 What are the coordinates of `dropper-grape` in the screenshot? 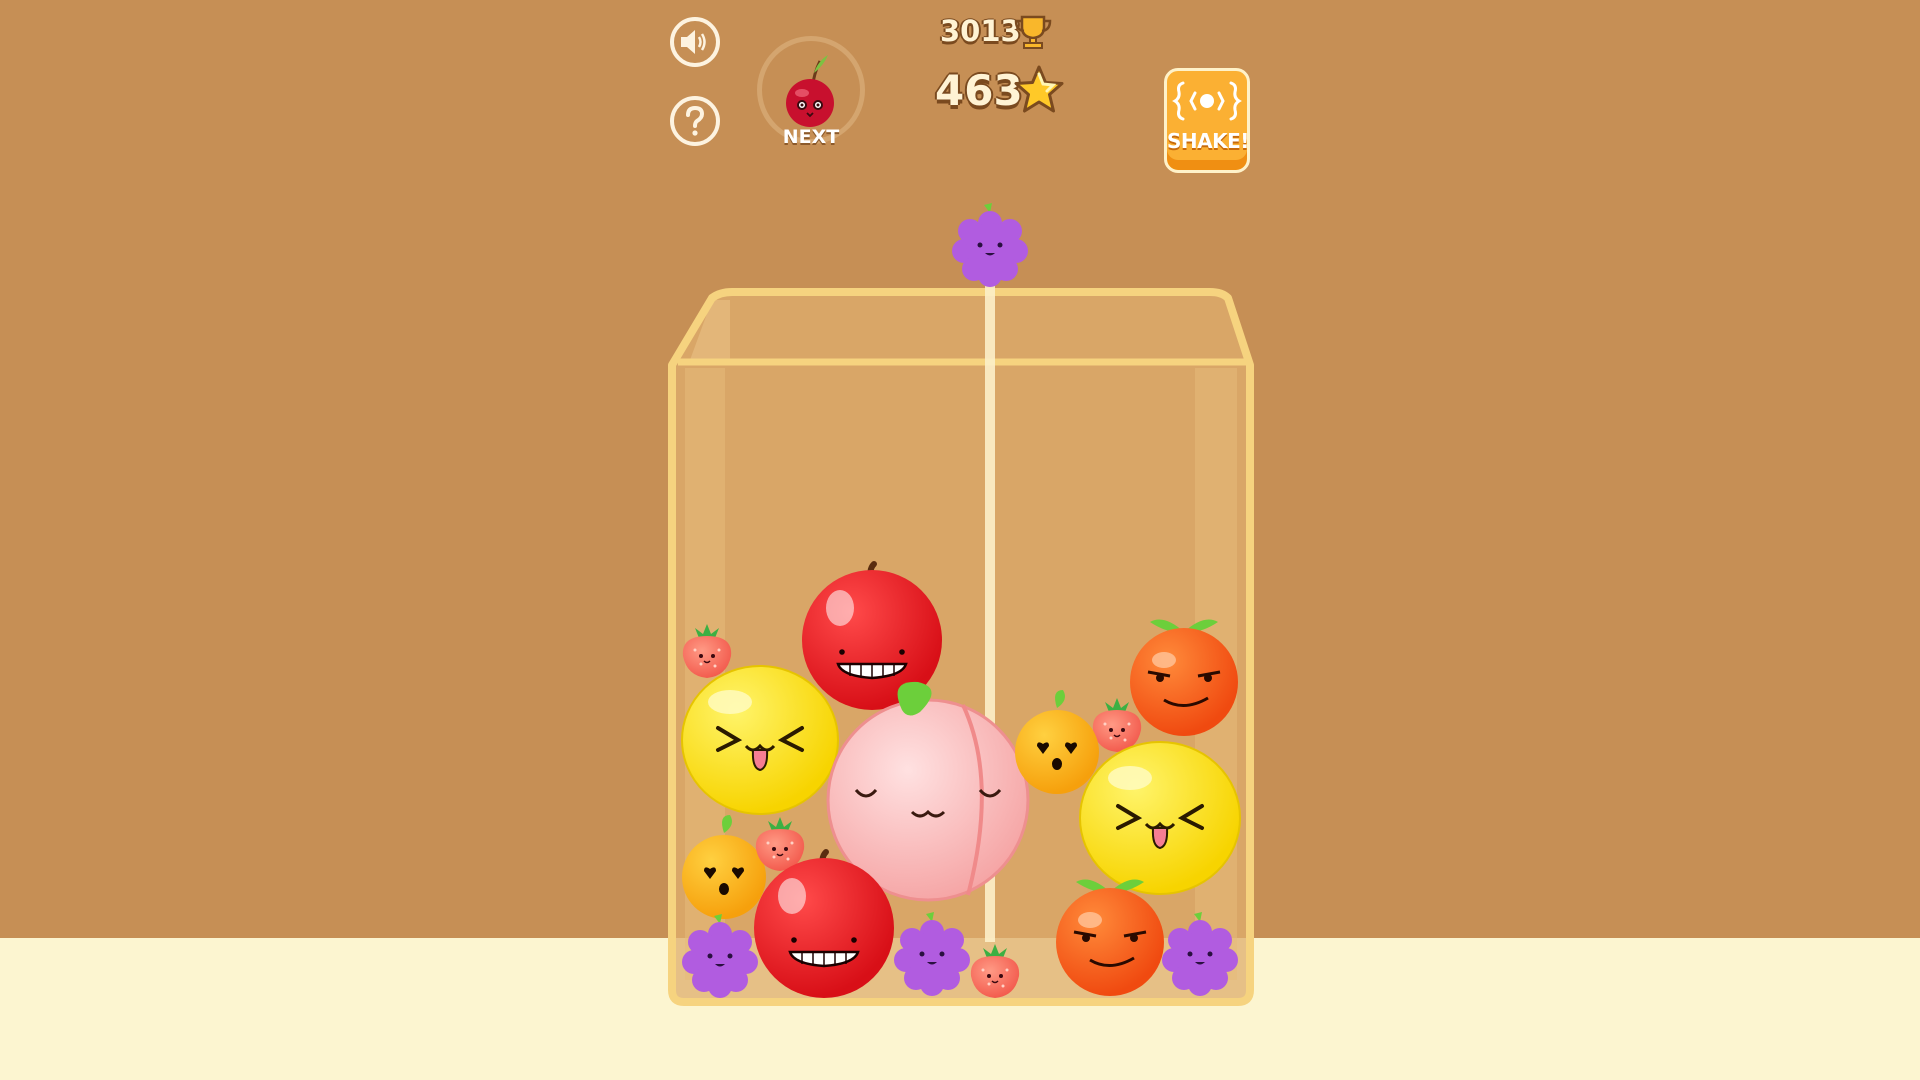 It's located at (990, 245).